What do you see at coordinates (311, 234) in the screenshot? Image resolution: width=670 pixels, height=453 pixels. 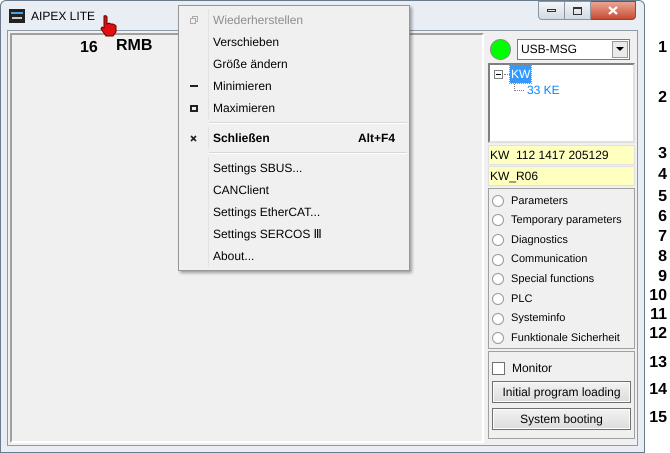 I see `menu-item: Settings SERCOS Ⅲ` at bounding box center [311, 234].